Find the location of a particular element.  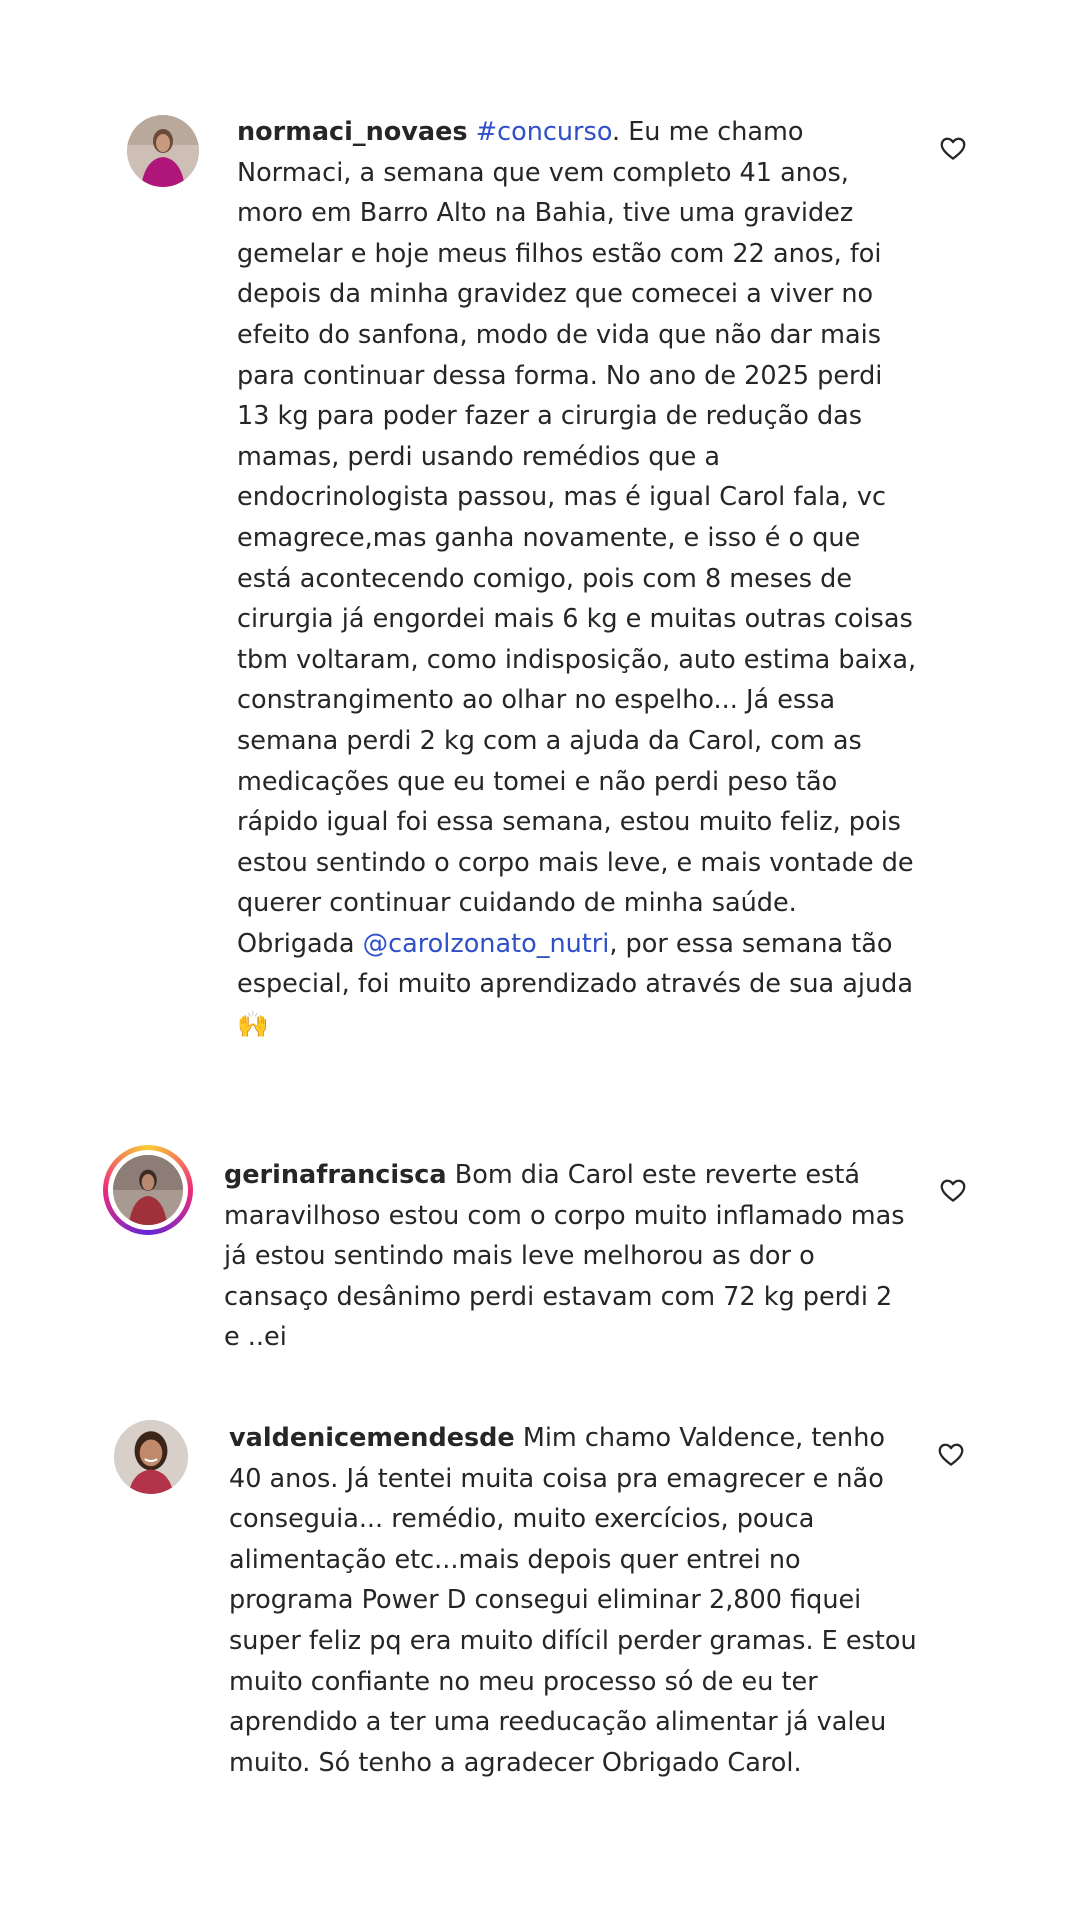

mention-link: @carolzonato_nutri is located at coordinates (486, 944).